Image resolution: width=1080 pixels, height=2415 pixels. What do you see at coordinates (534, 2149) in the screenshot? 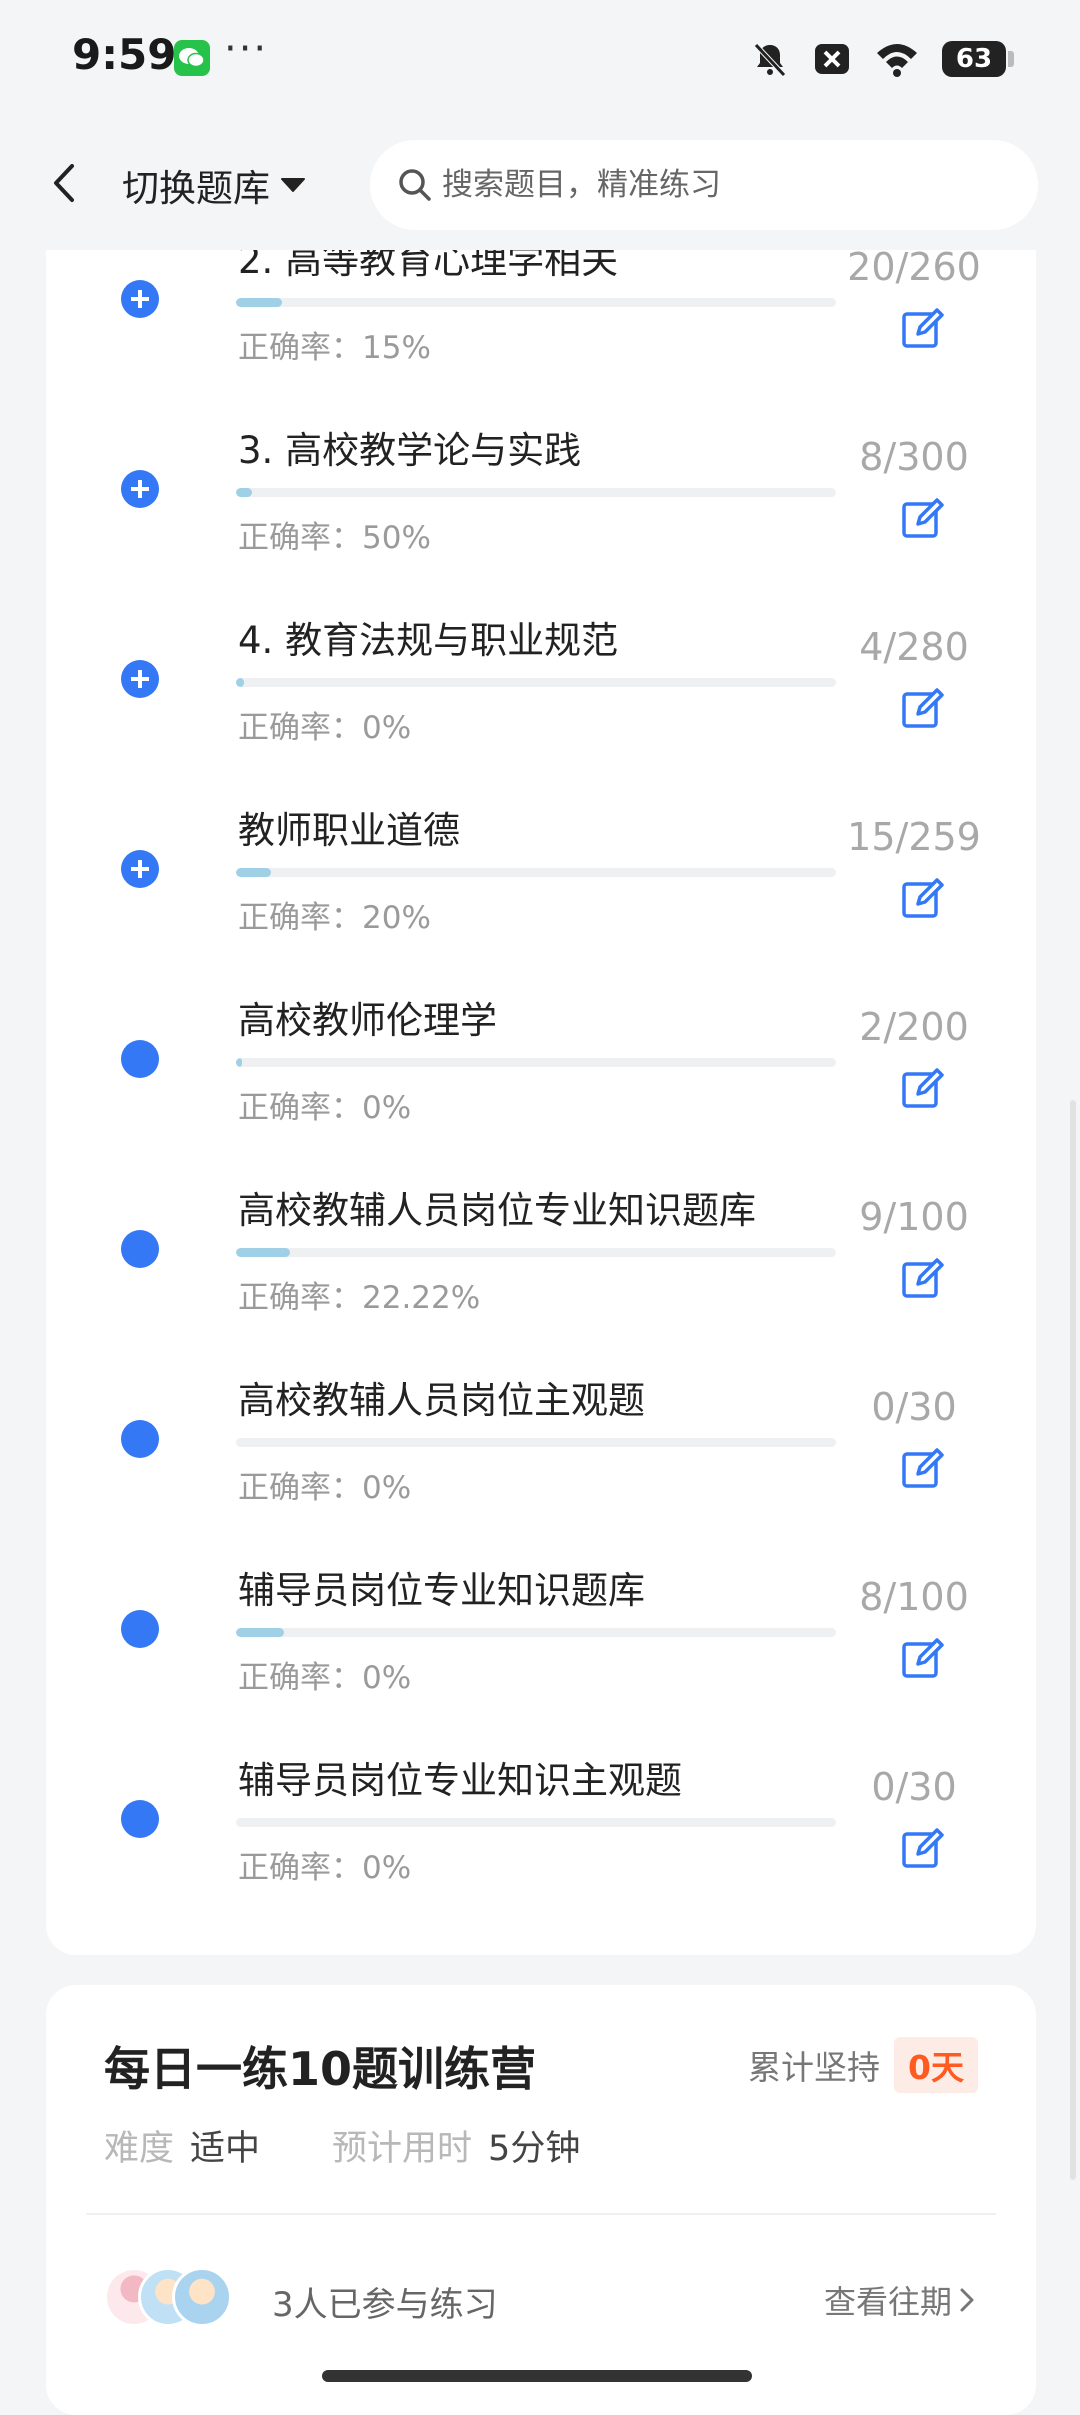
I see `estimated-time-value: 5分钟` at bounding box center [534, 2149].